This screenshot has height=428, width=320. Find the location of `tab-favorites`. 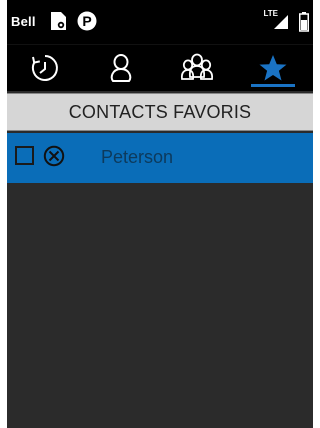

tab-favorites is located at coordinates (273, 68).